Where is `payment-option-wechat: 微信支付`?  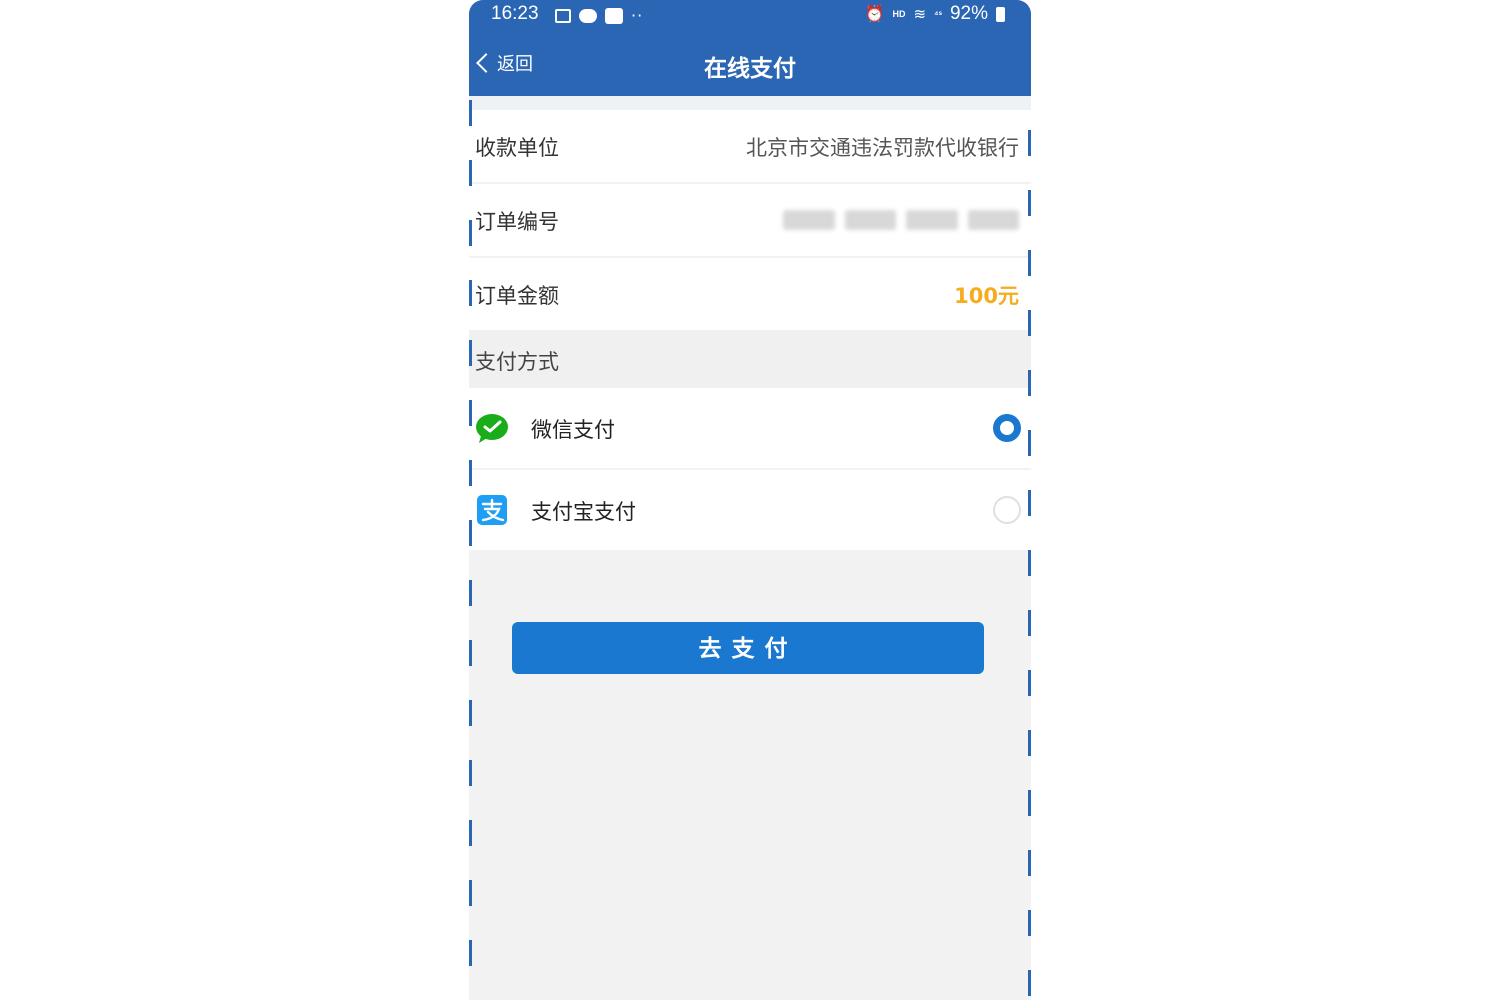
payment-option-wechat: 微信支付 is located at coordinates (750, 428).